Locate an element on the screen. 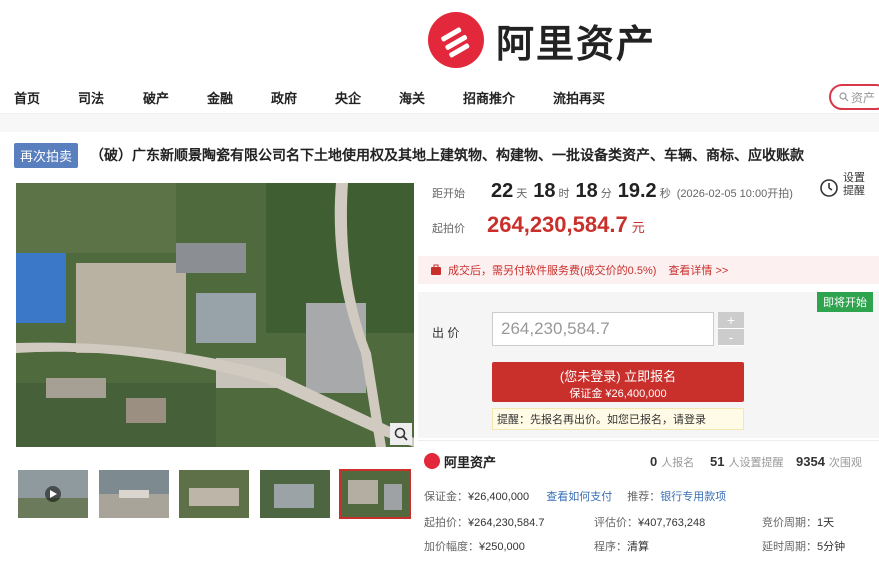 The image size is (879, 579). section-divider is located at coordinates (439, 123).